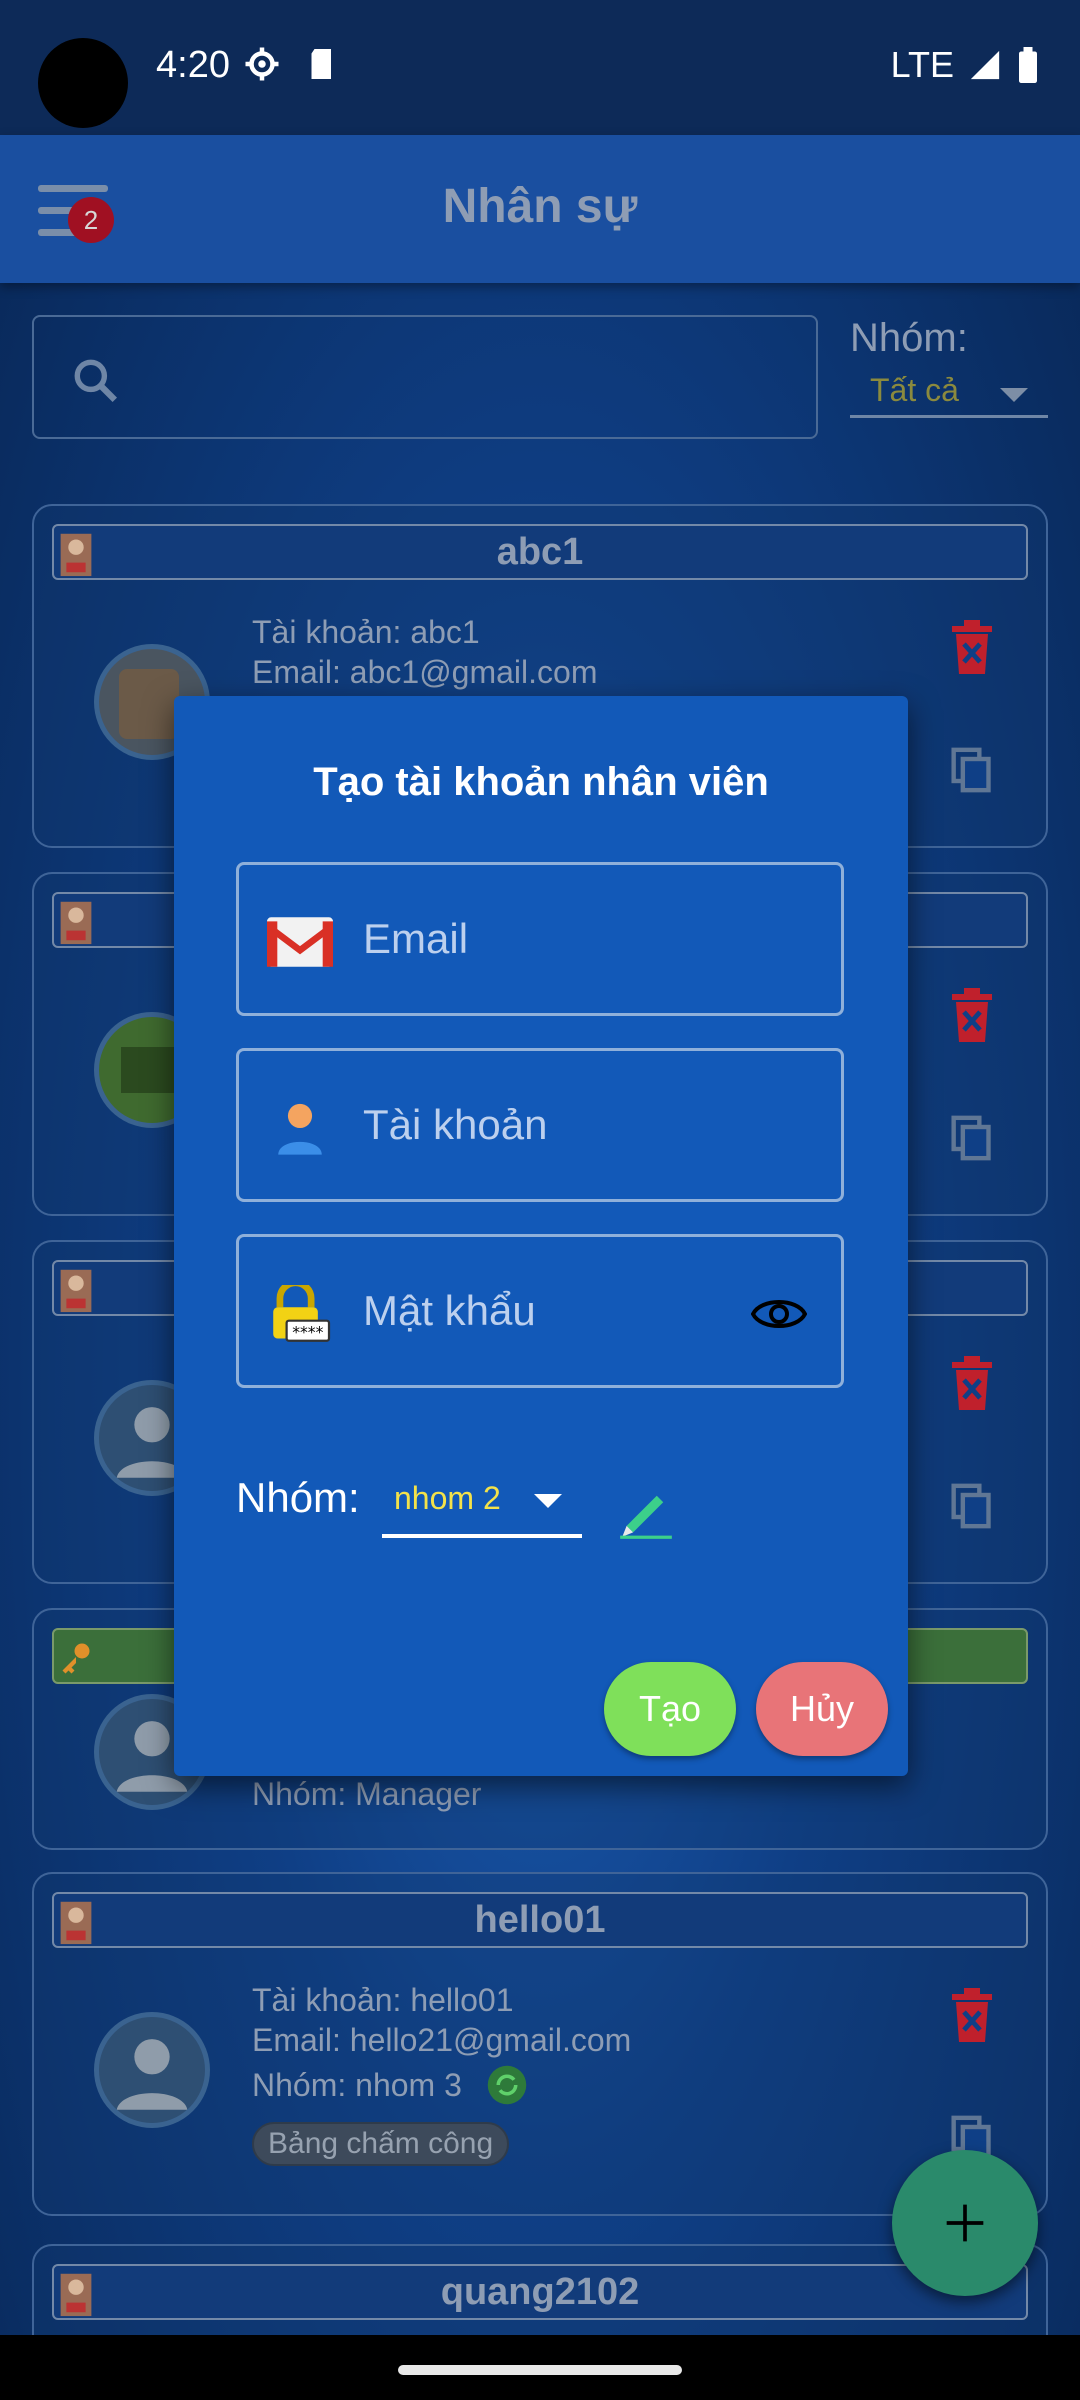 This screenshot has height=2400, width=1080. I want to click on cancel-button: Hủy, so click(822, 1709).